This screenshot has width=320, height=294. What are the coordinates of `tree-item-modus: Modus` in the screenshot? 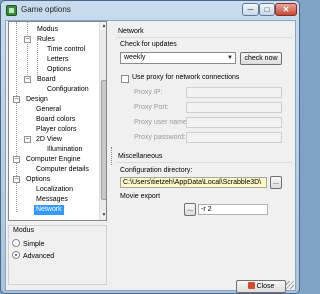 It's located at (47, 30).